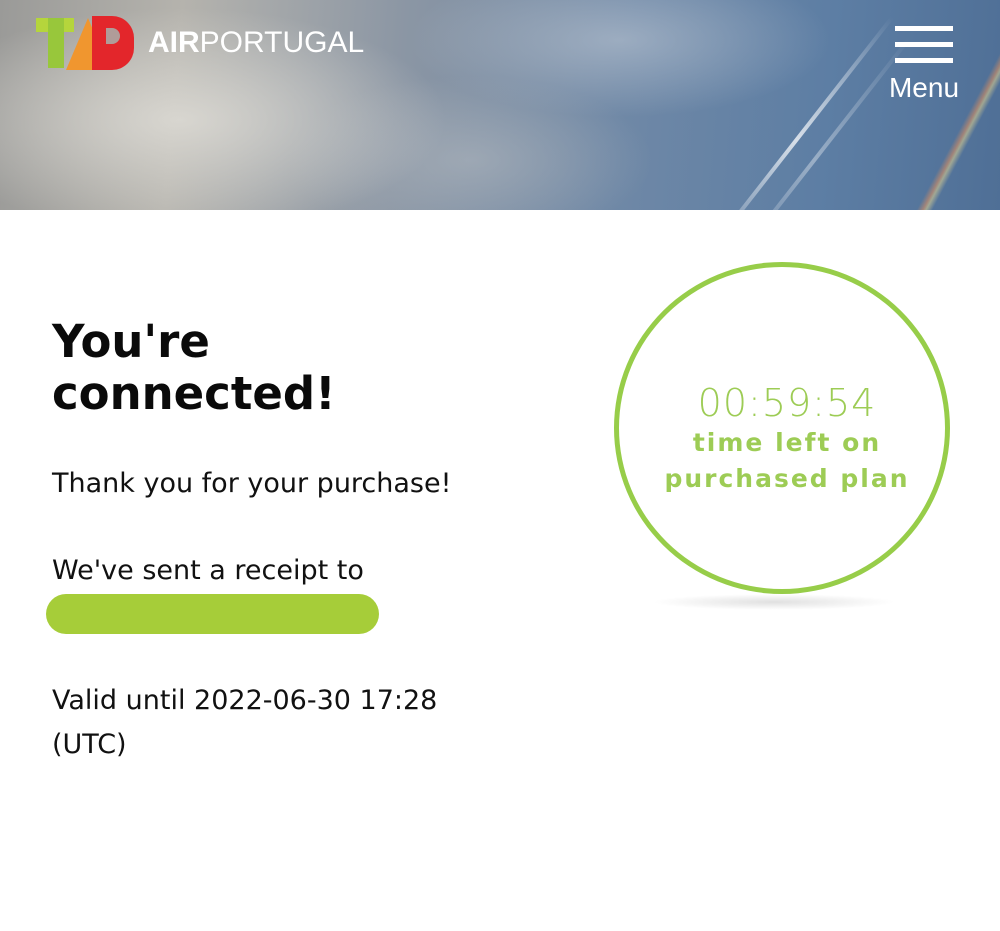  Describe the element at coordinates (194, 367) in the screenshot. I see `page-title: You're connected!` at that location.